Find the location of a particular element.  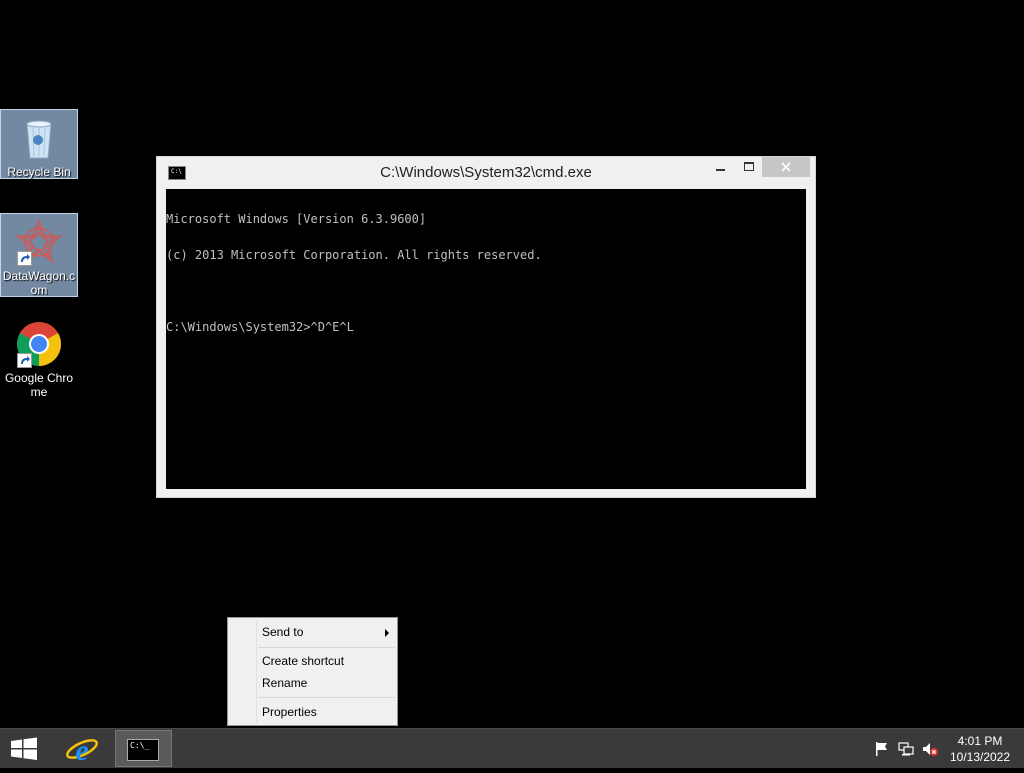

recycle-bin-icon is located at coordinates (39, 138).